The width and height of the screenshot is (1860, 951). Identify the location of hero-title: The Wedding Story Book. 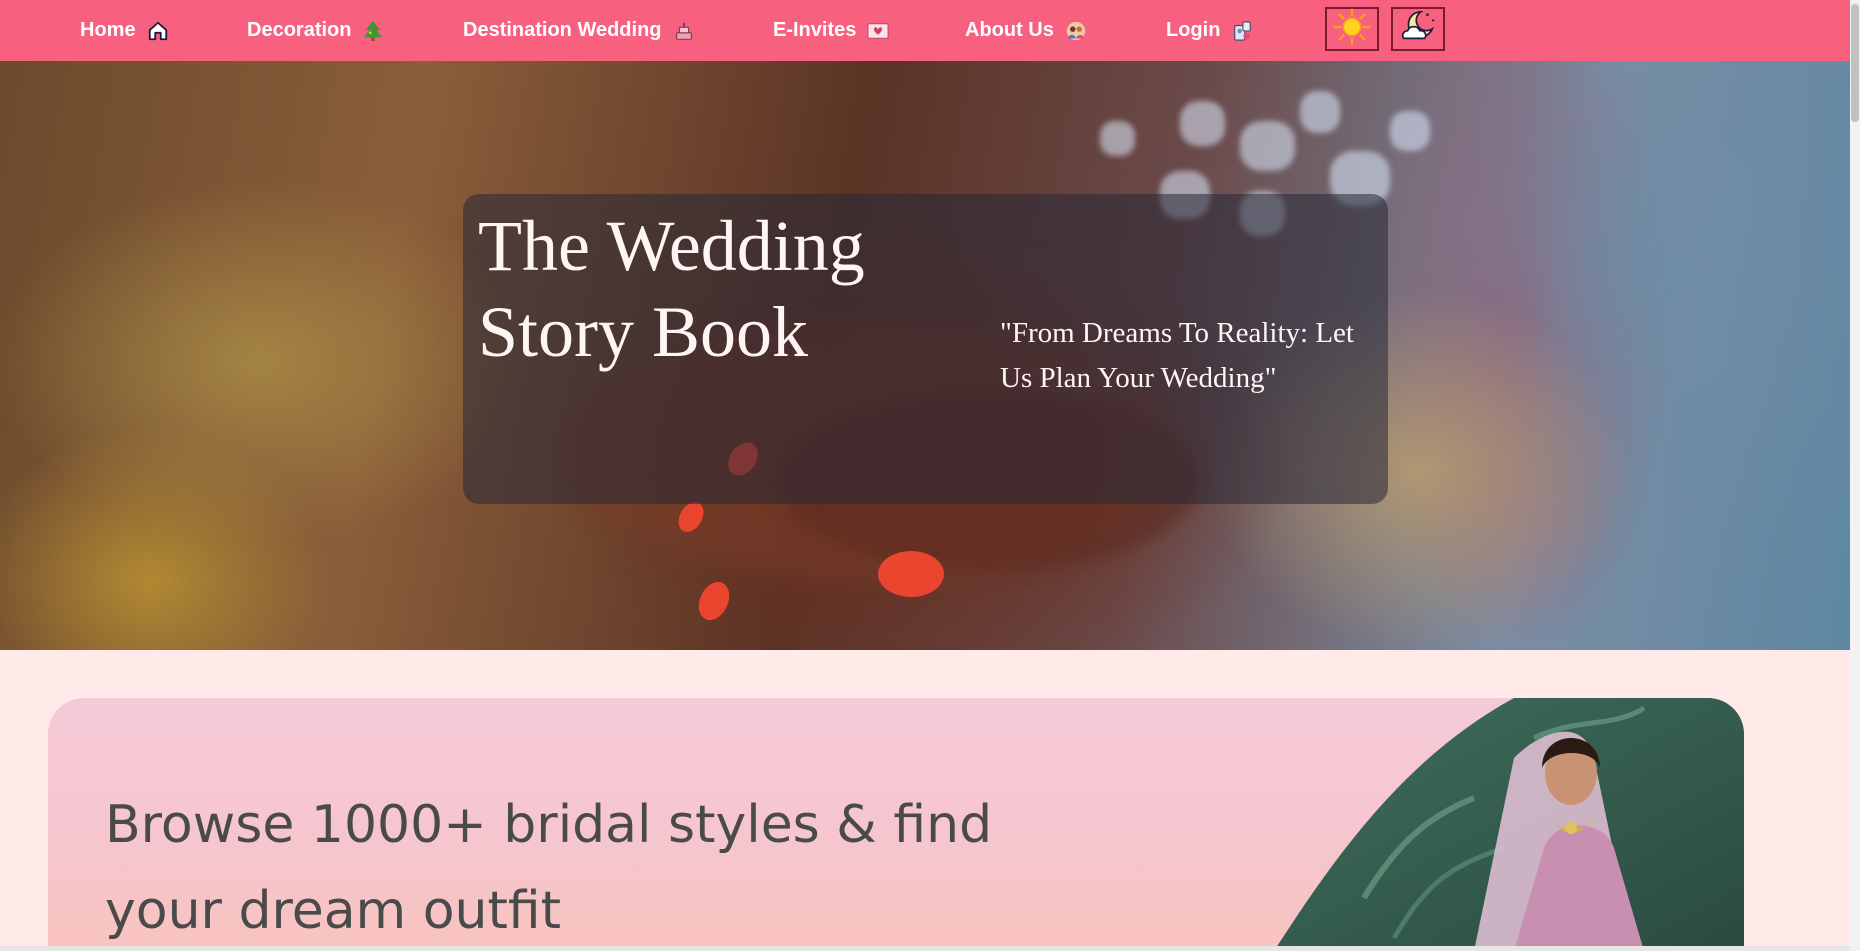
(713, 289).